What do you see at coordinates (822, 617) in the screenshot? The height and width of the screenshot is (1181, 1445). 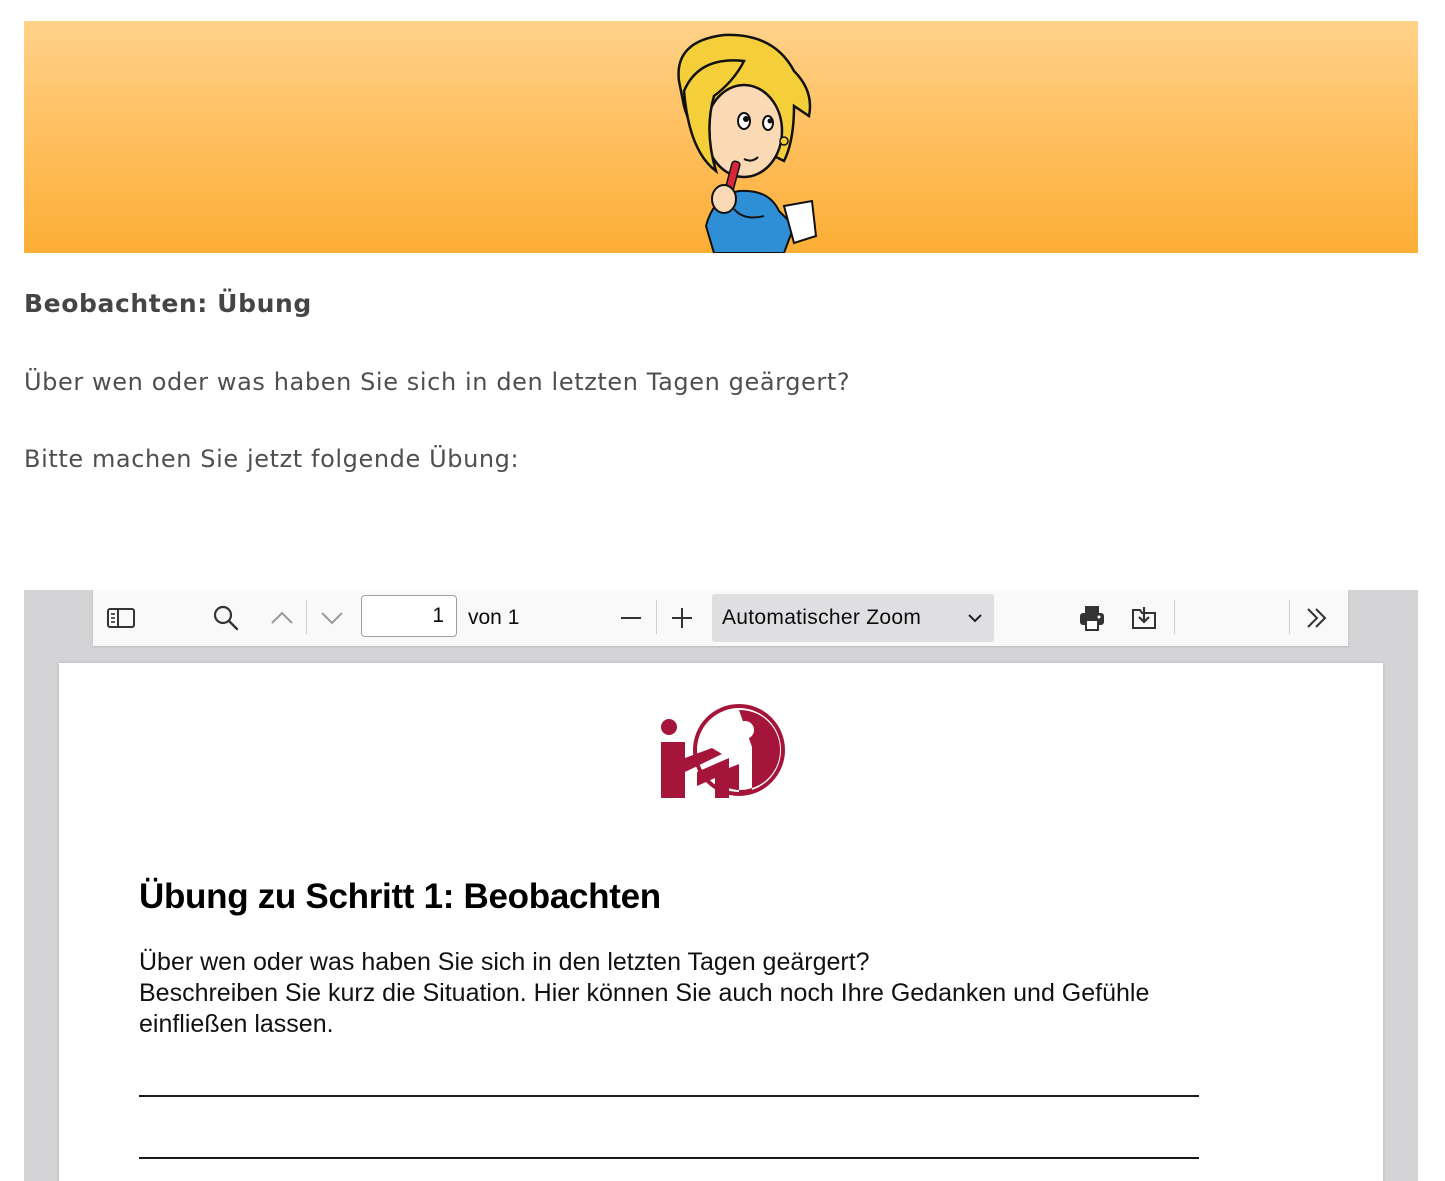 I see `zoom-select-value: Automatischer Zoom` at bounding box center [822, 617].